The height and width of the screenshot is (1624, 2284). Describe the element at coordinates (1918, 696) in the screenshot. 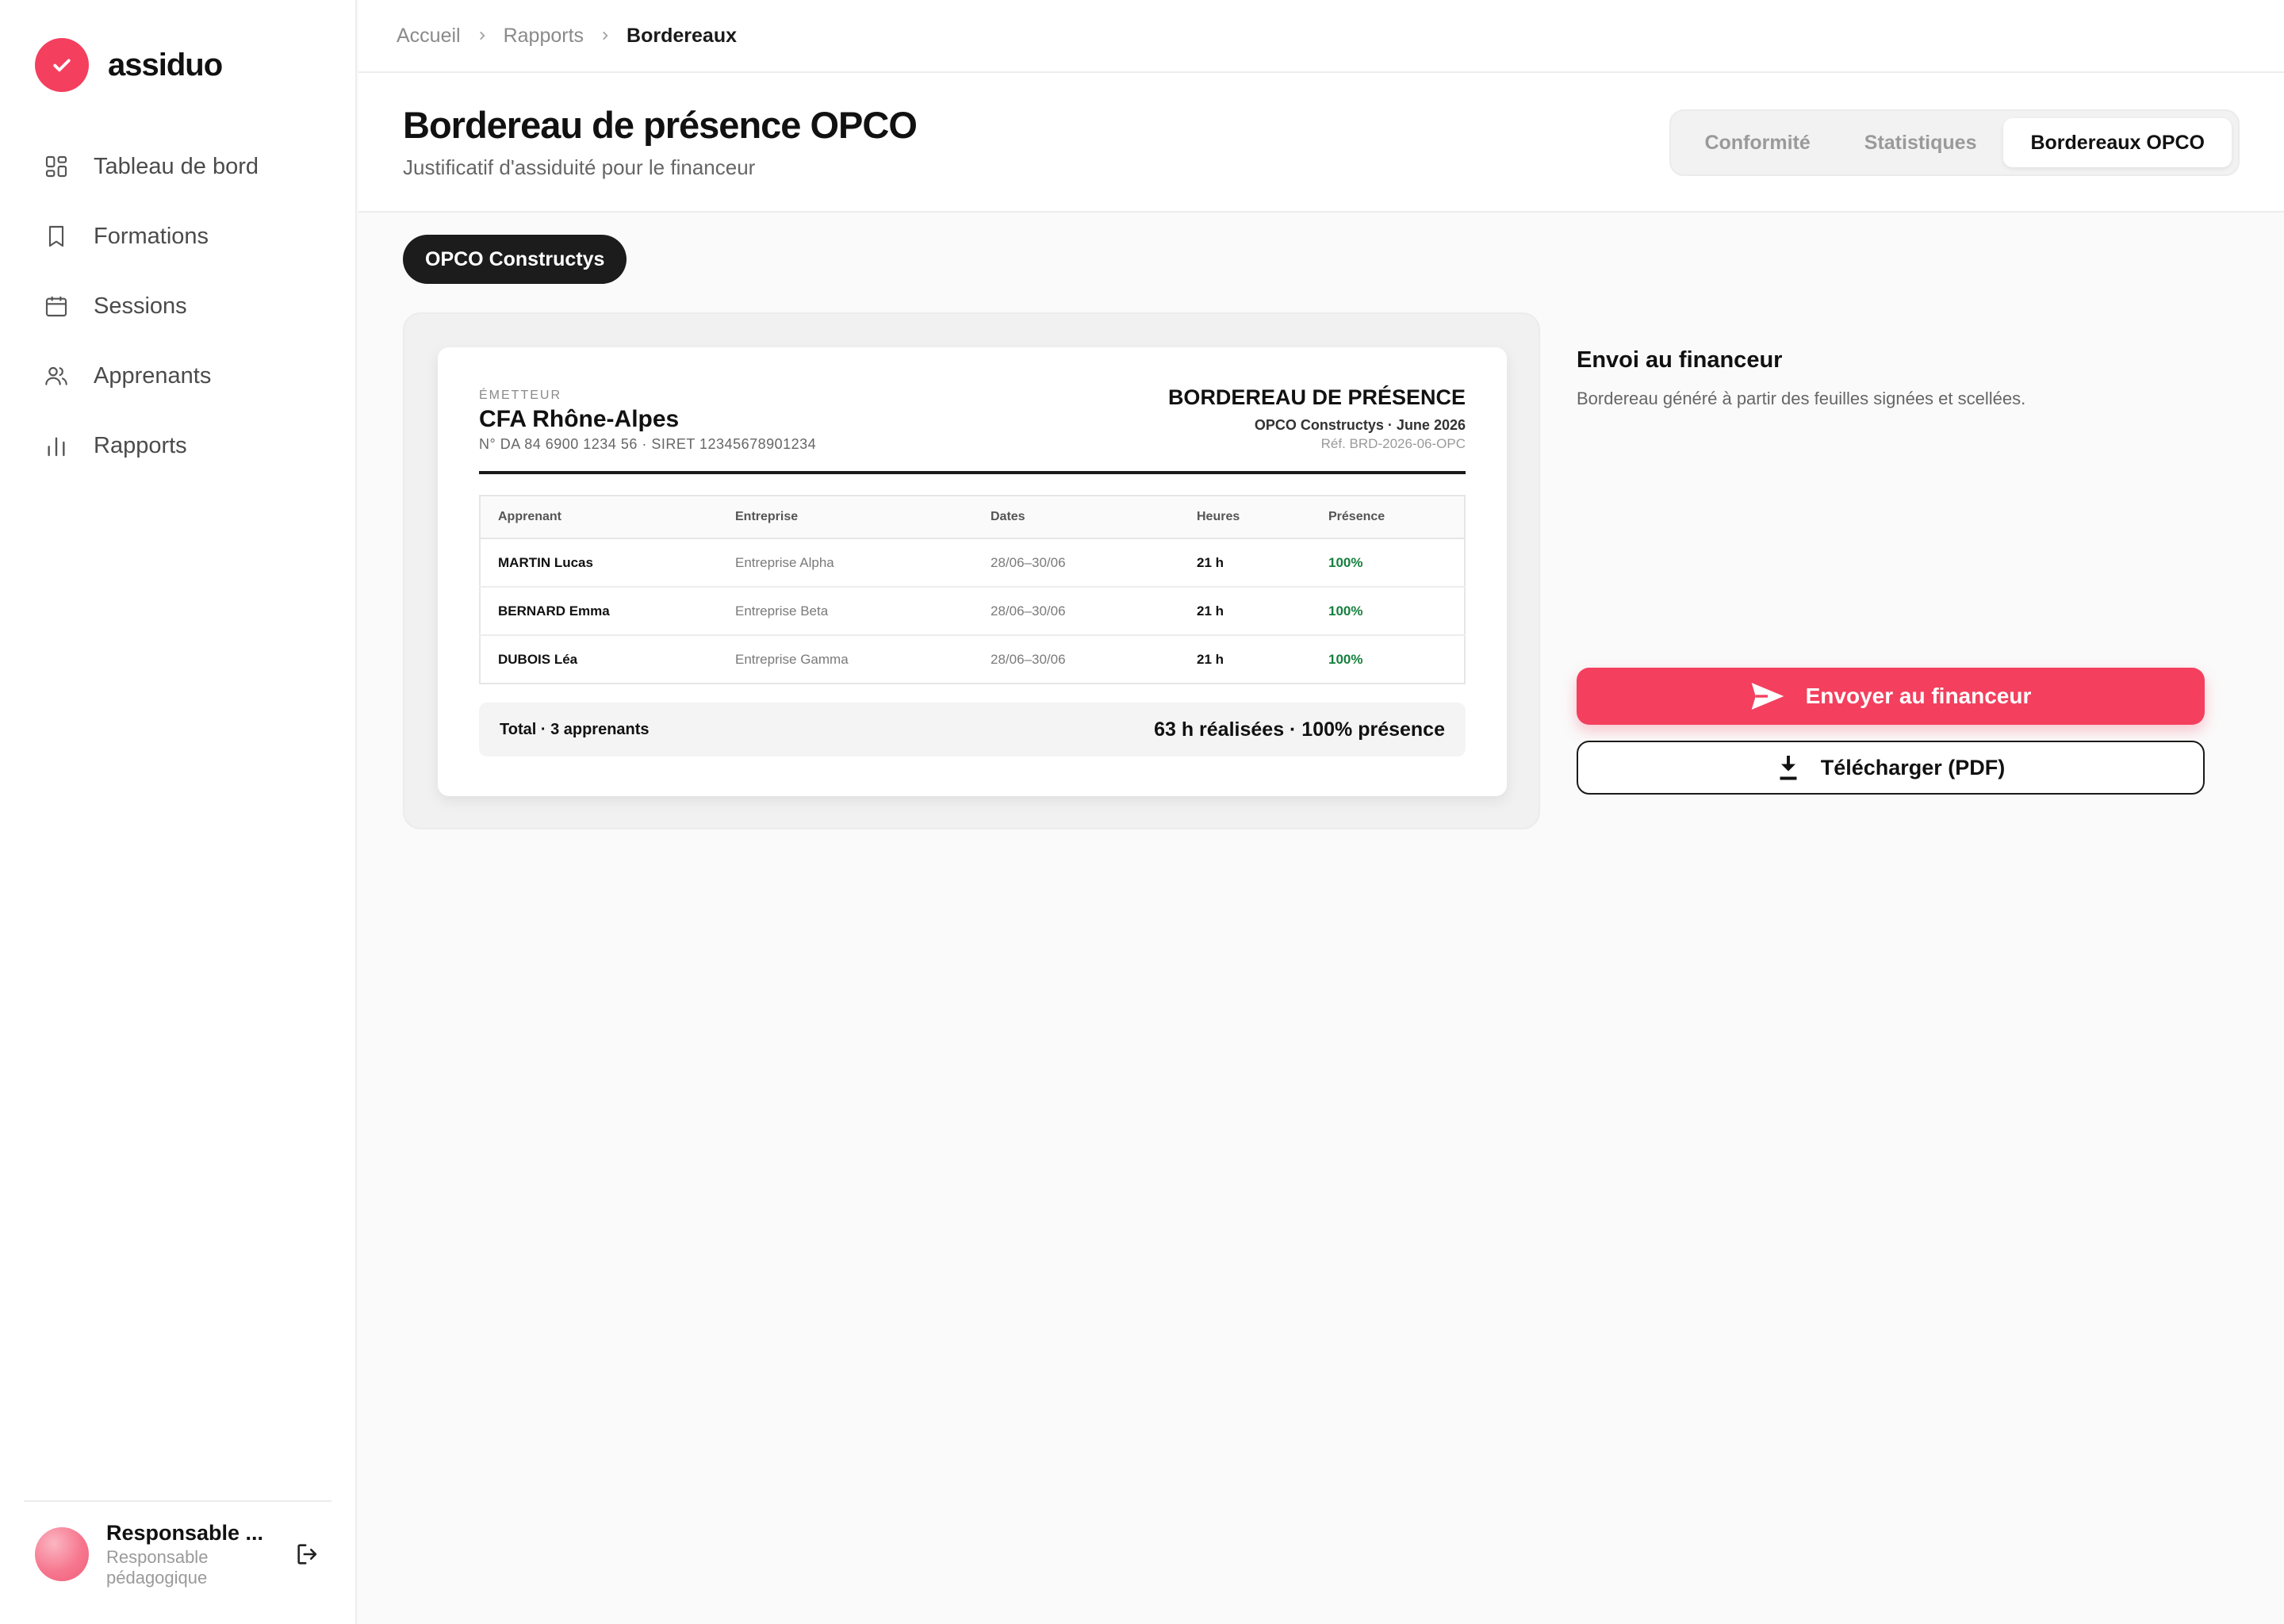

I see `send-button-label: Envoyer au financeur` at that location.